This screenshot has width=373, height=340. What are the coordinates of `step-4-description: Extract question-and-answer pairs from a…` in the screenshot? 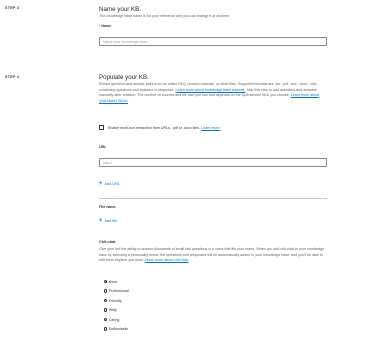 It's located at (213, 93).